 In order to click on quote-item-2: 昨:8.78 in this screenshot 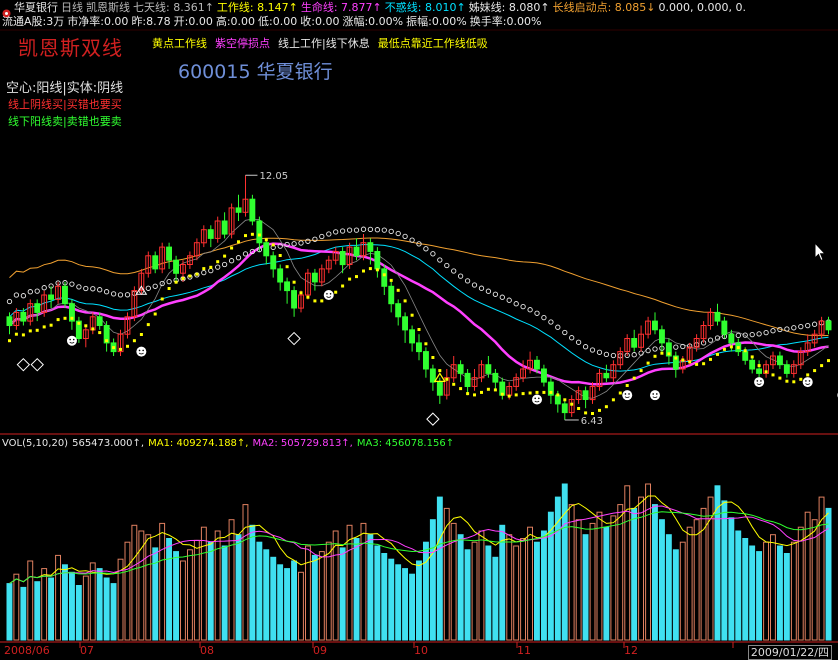, I will do `click(151, 21)`.